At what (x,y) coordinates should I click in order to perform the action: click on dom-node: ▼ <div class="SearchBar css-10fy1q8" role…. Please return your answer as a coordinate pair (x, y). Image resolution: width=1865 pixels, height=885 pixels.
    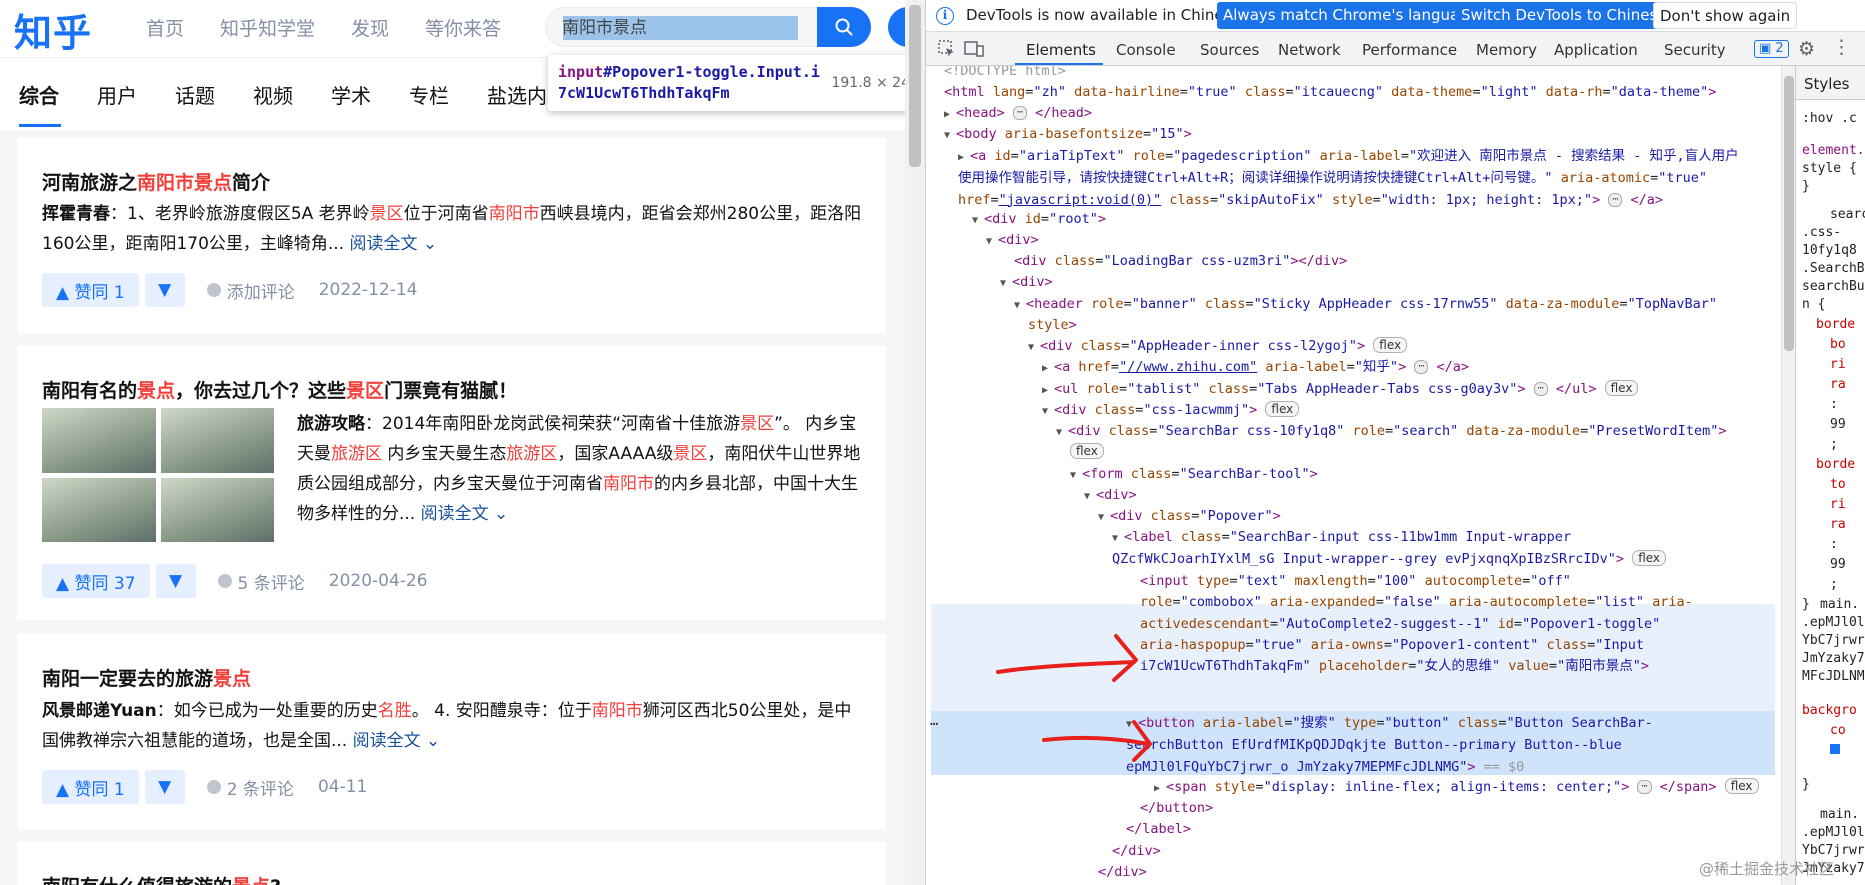
    Looking at the image, I should click on (1418, 431).